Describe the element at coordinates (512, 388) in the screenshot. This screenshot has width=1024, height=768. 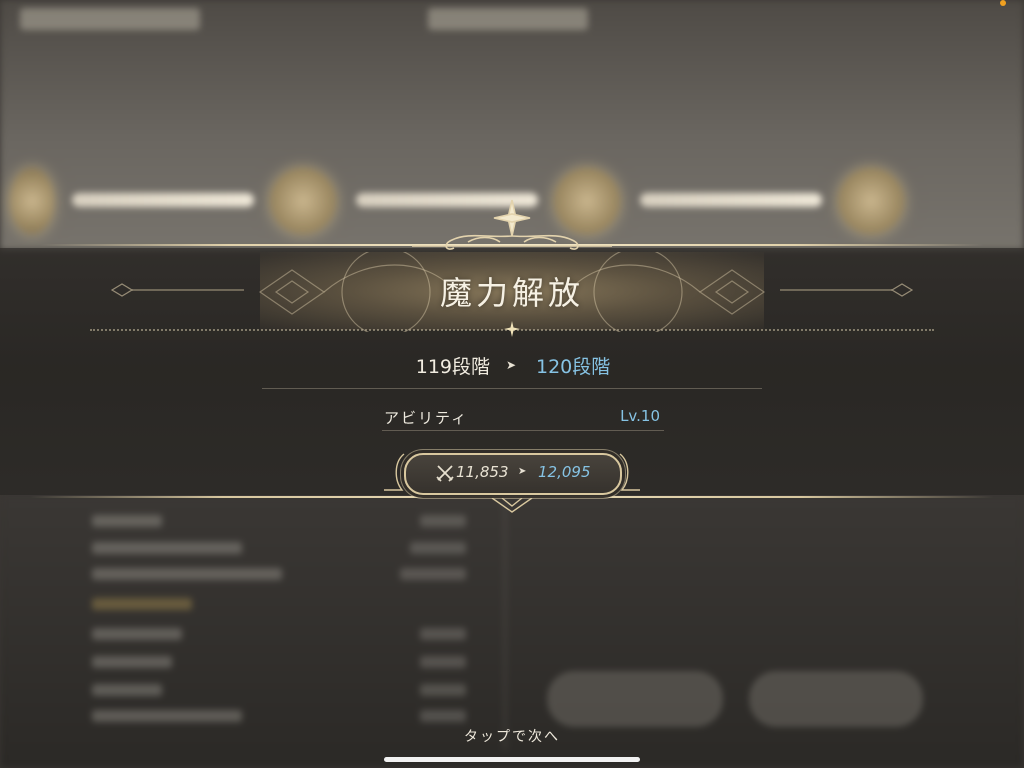
I see `stage-underline` at that location.